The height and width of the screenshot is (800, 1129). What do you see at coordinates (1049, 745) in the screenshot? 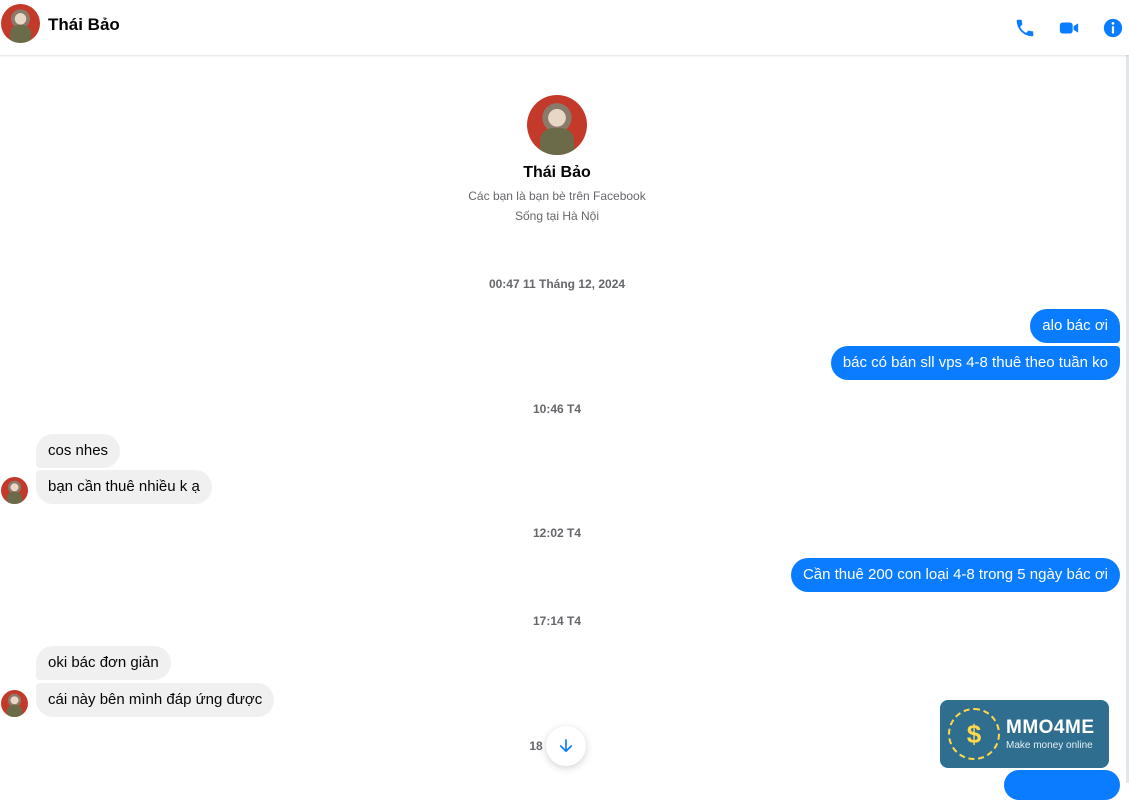
I see `watermark-tagline: Make money online` at bounding box center [1049, 745].